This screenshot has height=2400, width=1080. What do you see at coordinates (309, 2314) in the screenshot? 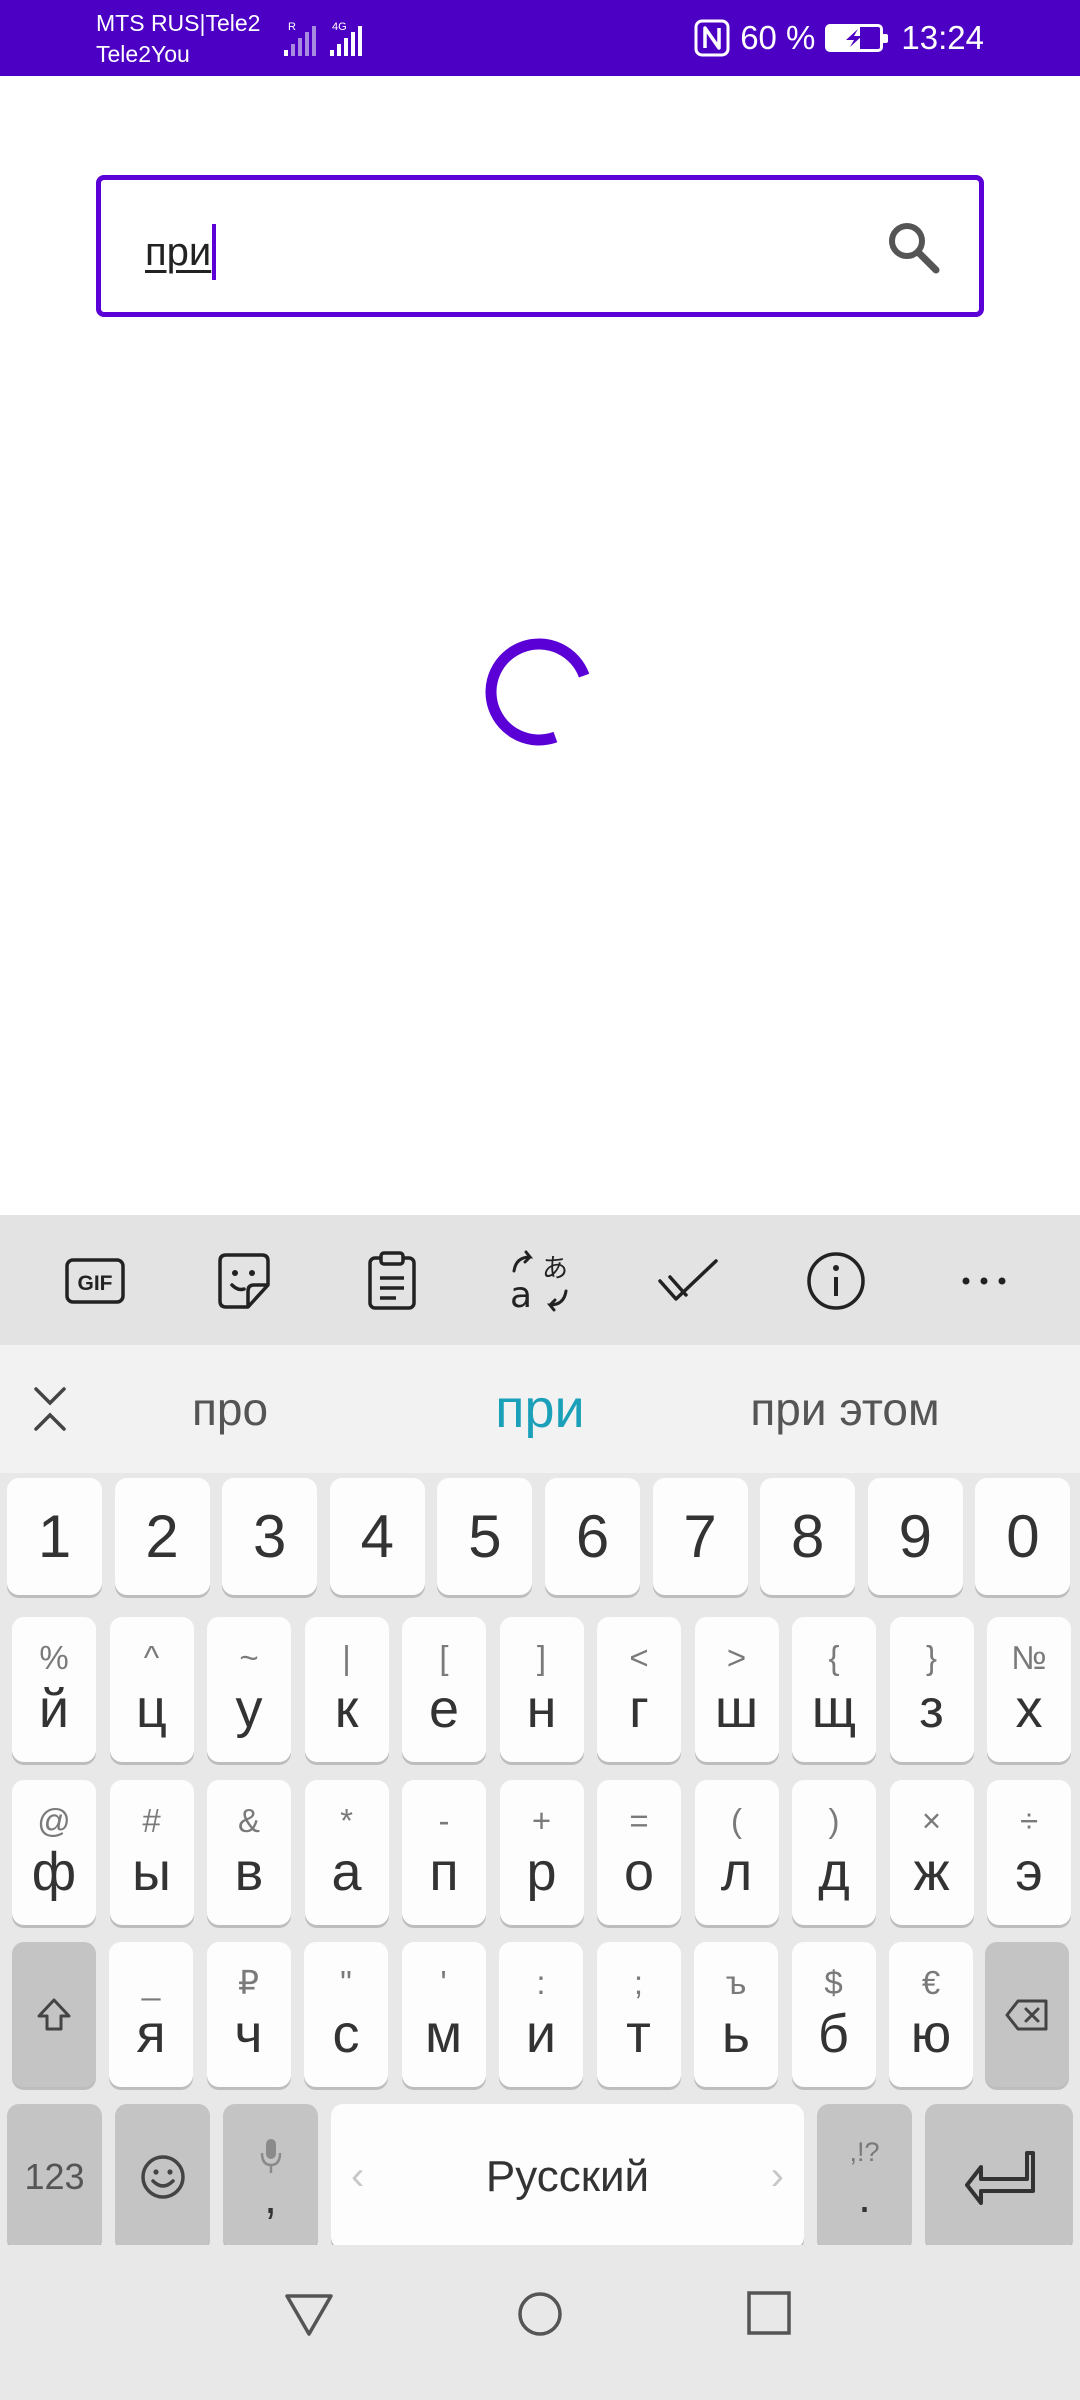
I see `back-icon` at bounding box center [309, 2314].